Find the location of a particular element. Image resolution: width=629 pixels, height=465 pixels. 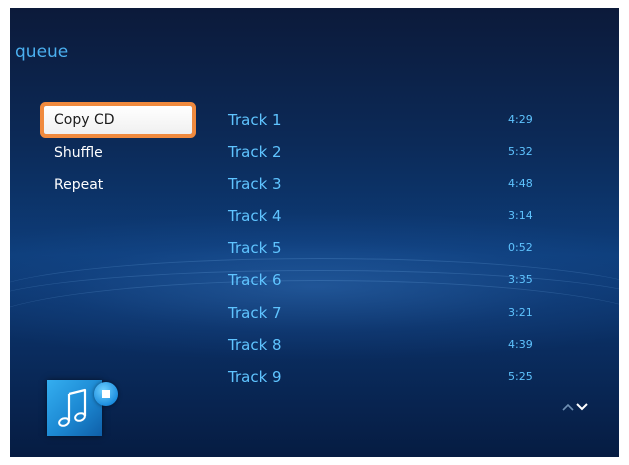

page-title: queue is located at coordinates (42, 52).